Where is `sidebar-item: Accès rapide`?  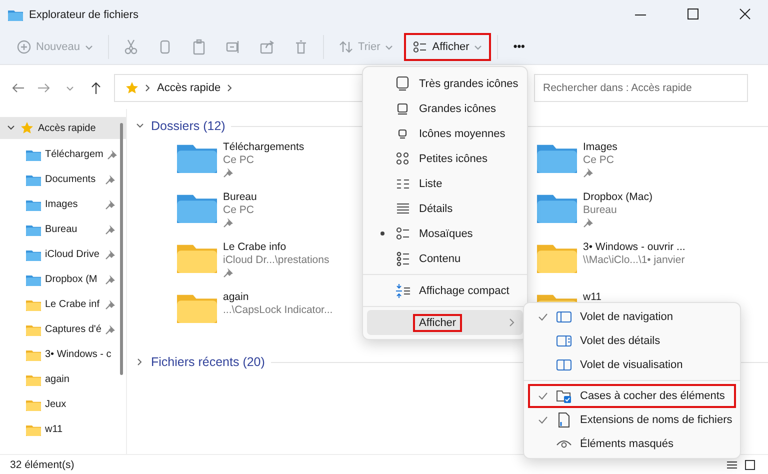
sidebar-item: Accès rapide is located at coordinates (63, 128).